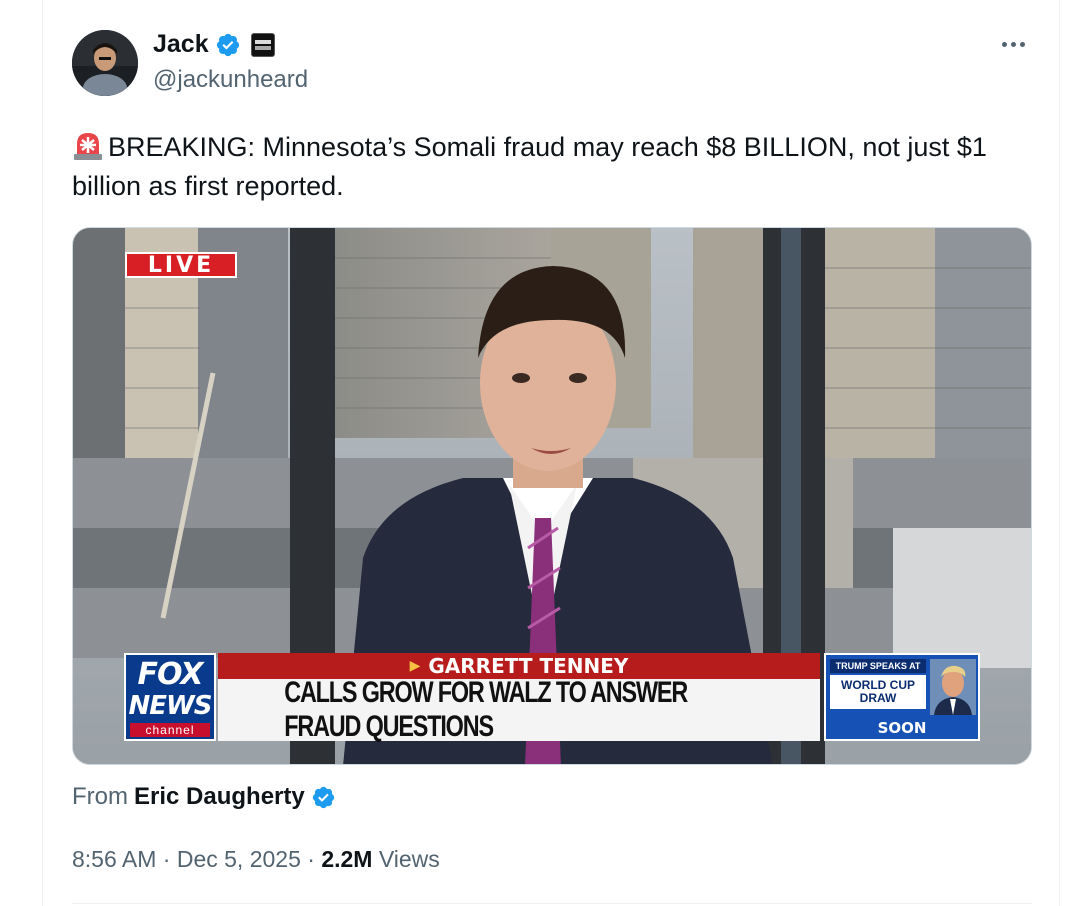 Image resolution: width=1090 pixels, height=906 pixels. I want to click on fox-news-logo: FOX NEWS channel, so click(170, 697).